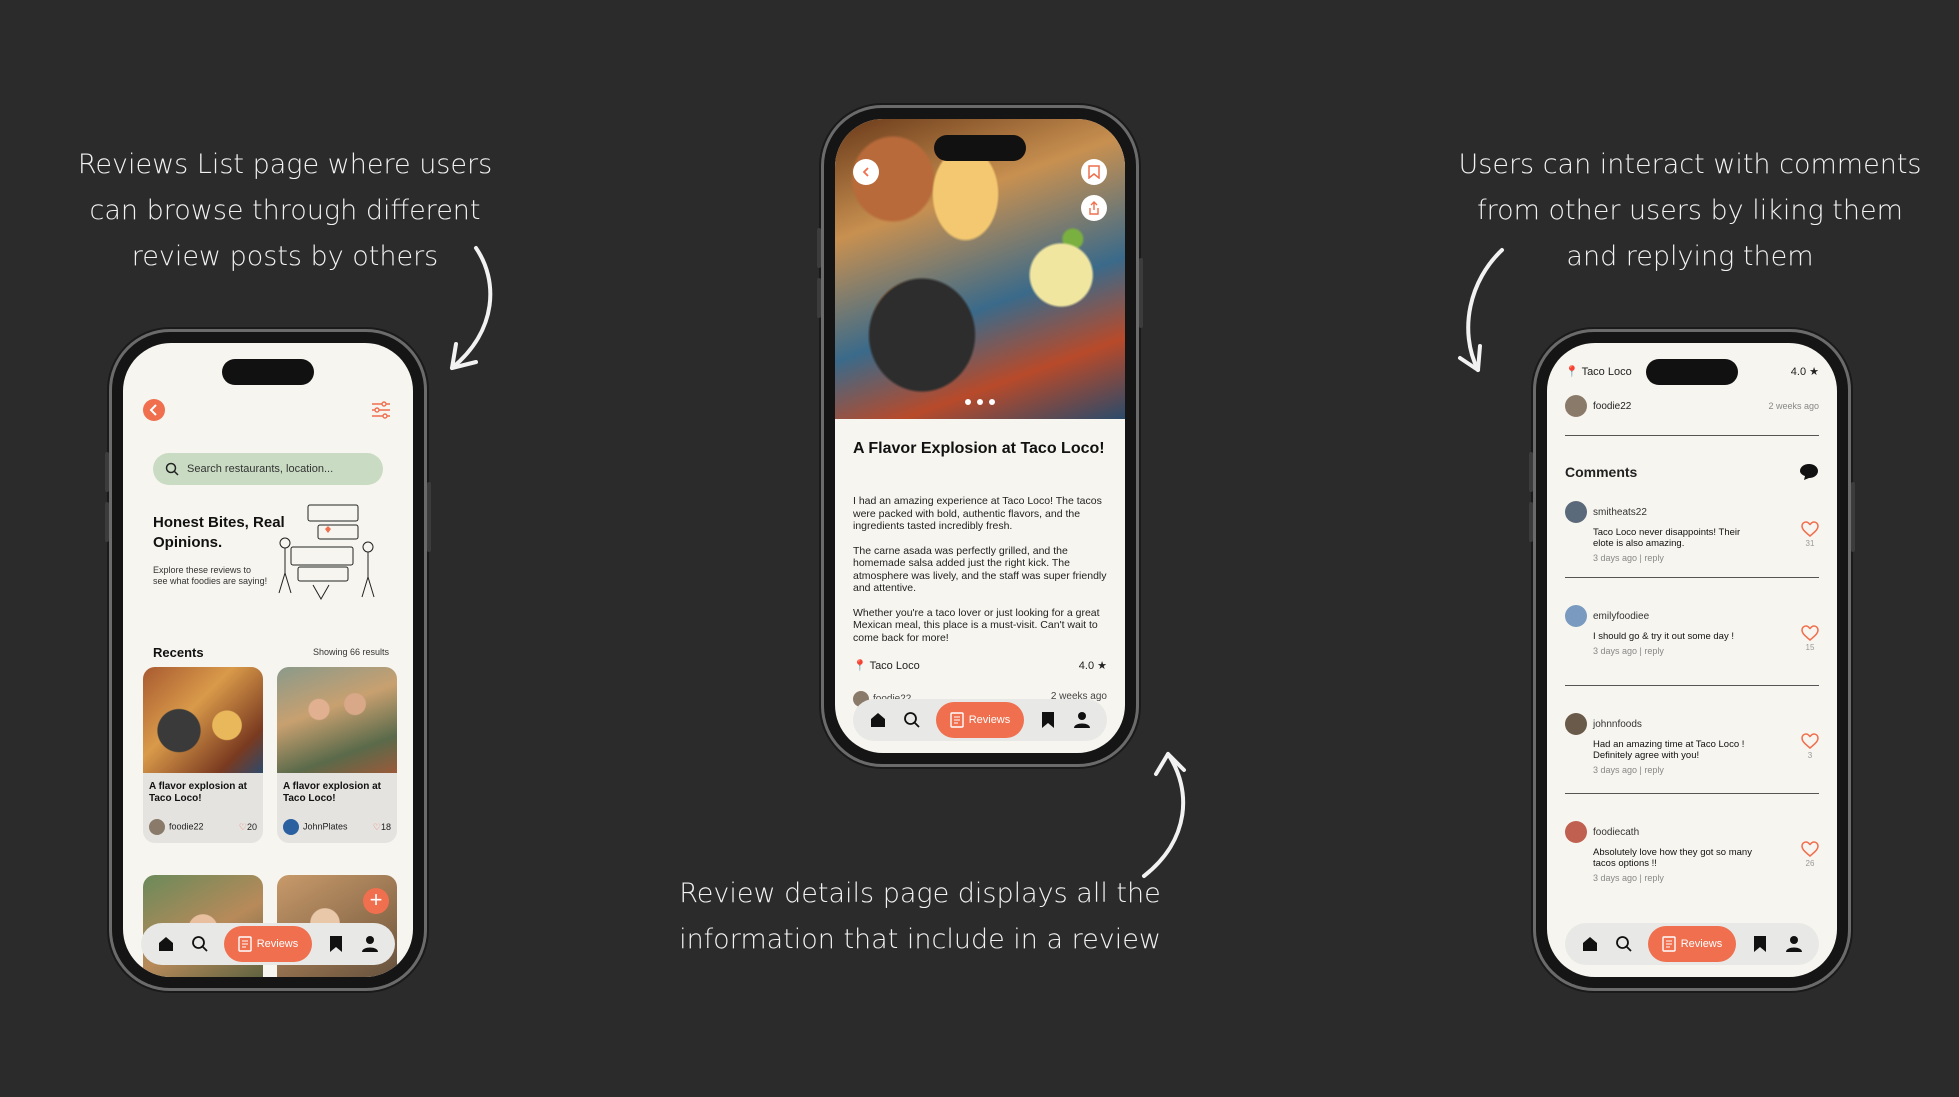 This screenshot has height=1097, width=1959. Describe the element at coordinates (1617, 724) in the screenshot. I see `comment-user: johnnfoods` at that location.